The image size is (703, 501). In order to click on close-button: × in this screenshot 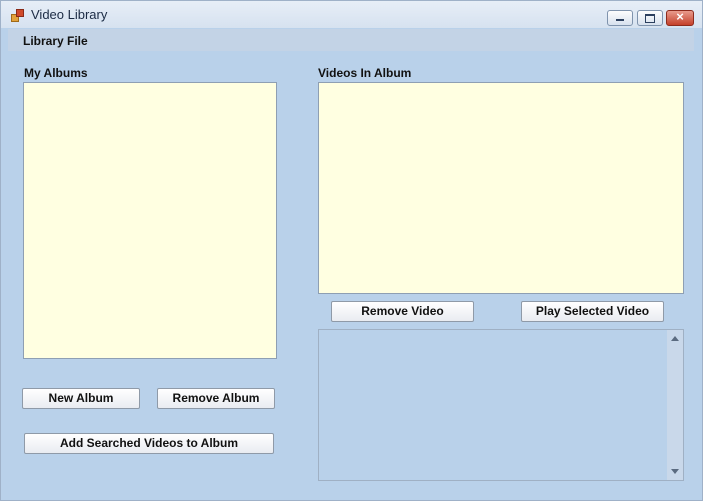, I will do `click(680, 17)`.